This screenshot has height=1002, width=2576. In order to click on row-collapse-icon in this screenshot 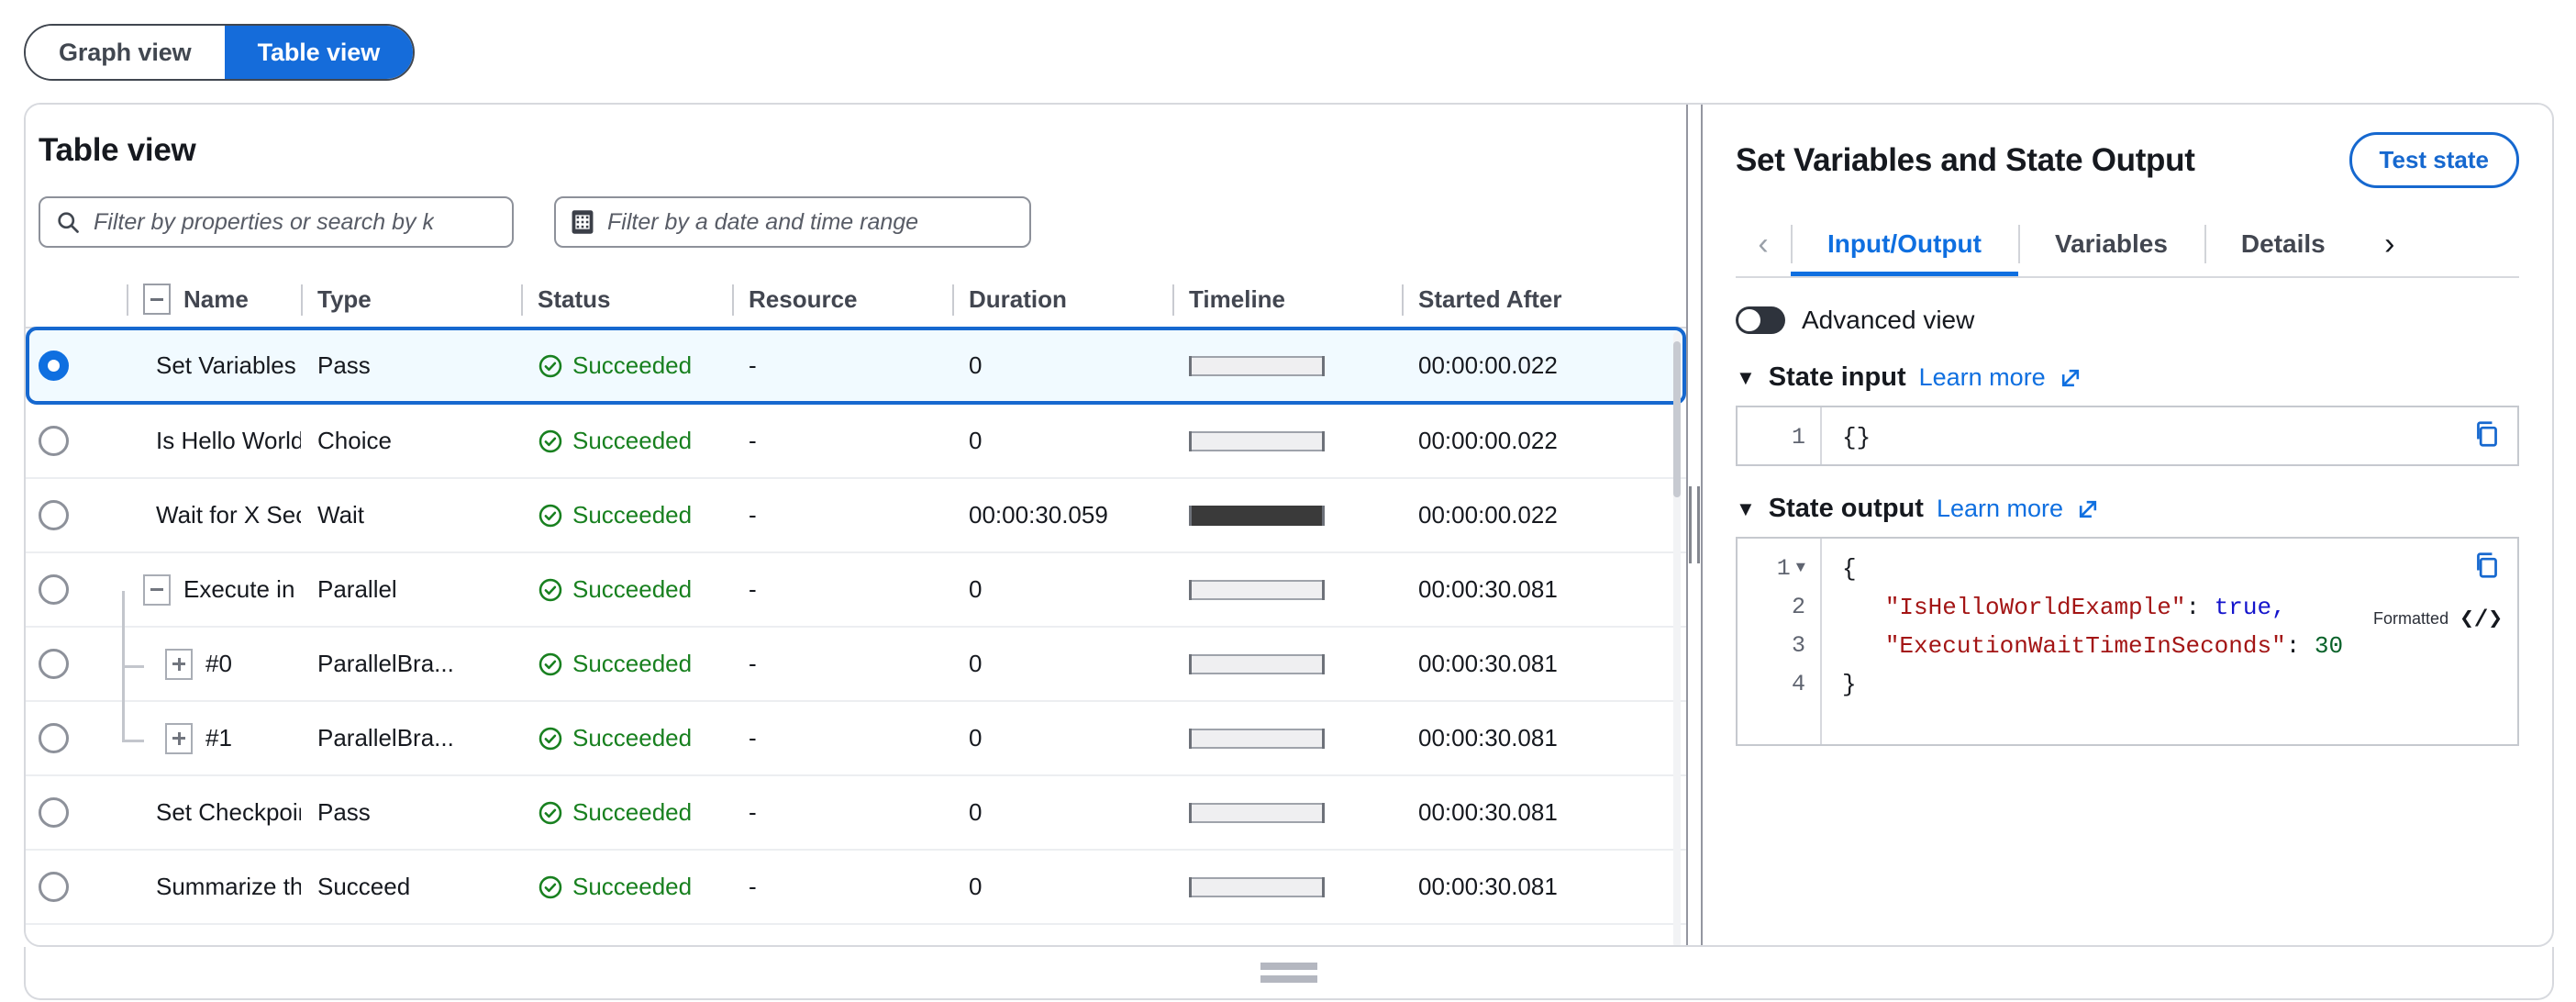, I will do `click(157, 589)`.